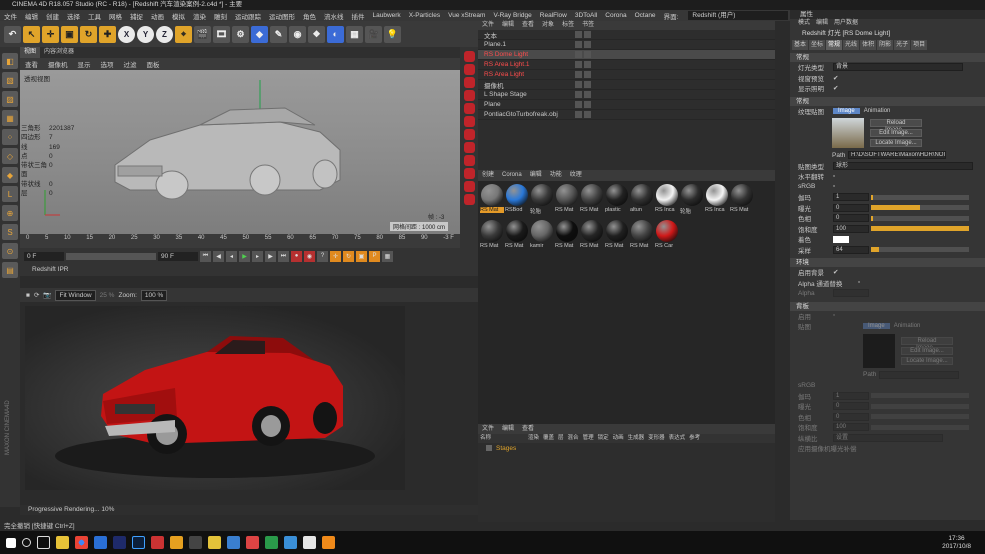  I want to click on material-swatch: altun, so click(642, 201).